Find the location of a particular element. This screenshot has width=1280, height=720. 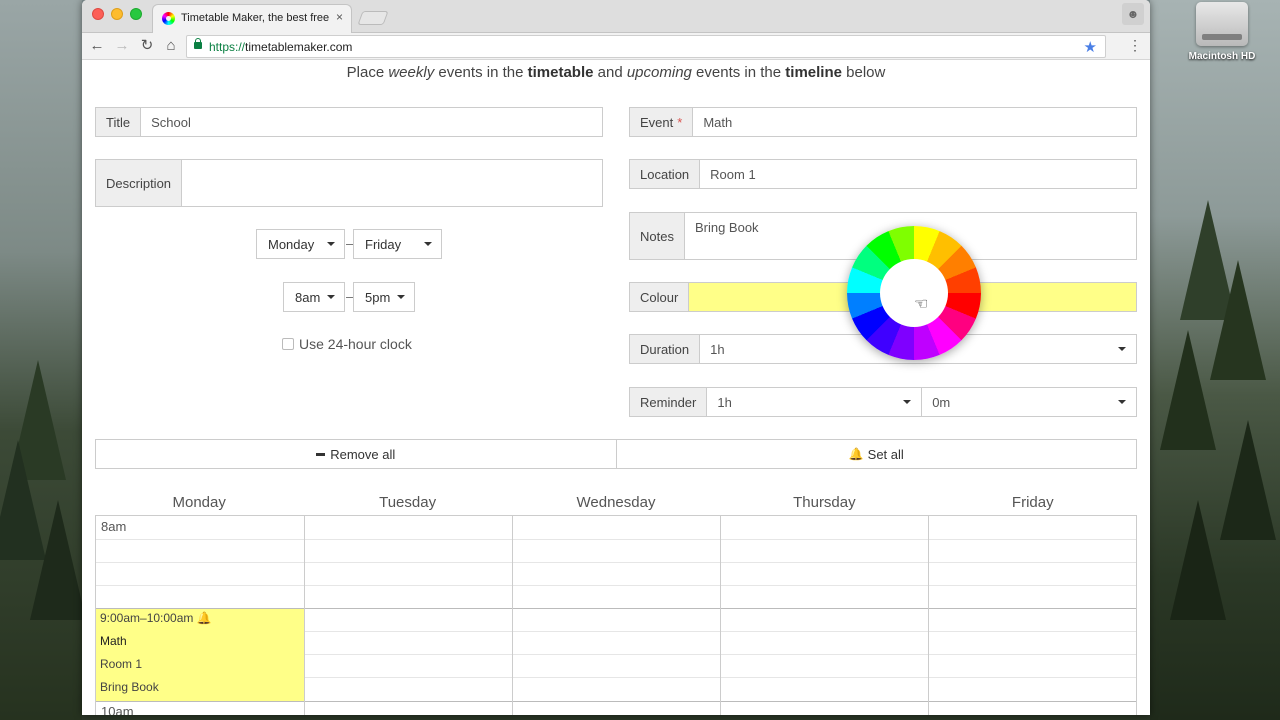

day-start-value: Monday is located at coordinates (291, 244).